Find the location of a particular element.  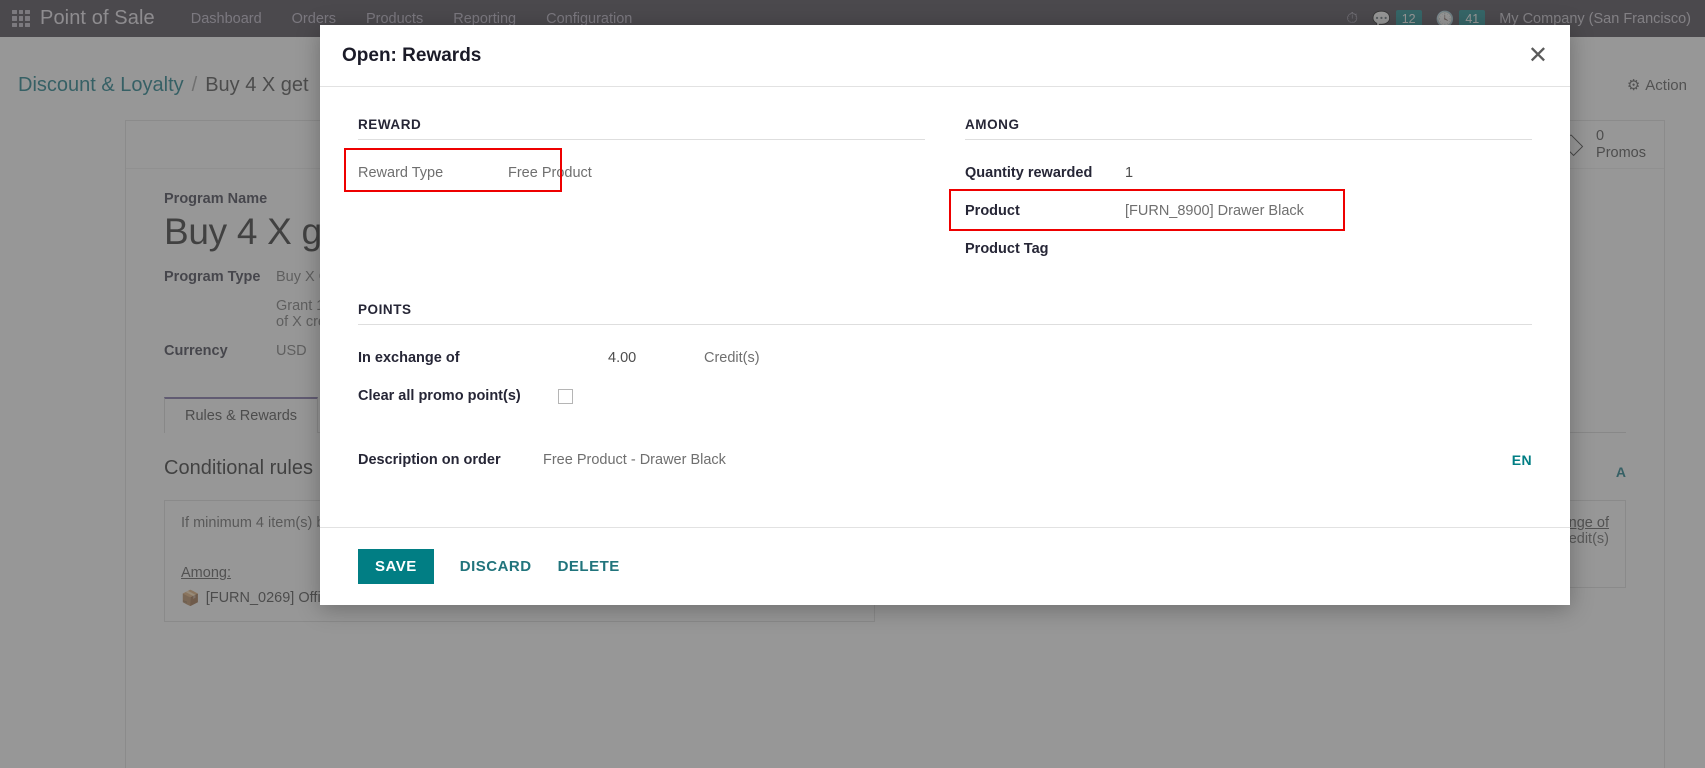

product-row: Product [FURN_8900] Drawer Black is located at coordinates (1240, 210).